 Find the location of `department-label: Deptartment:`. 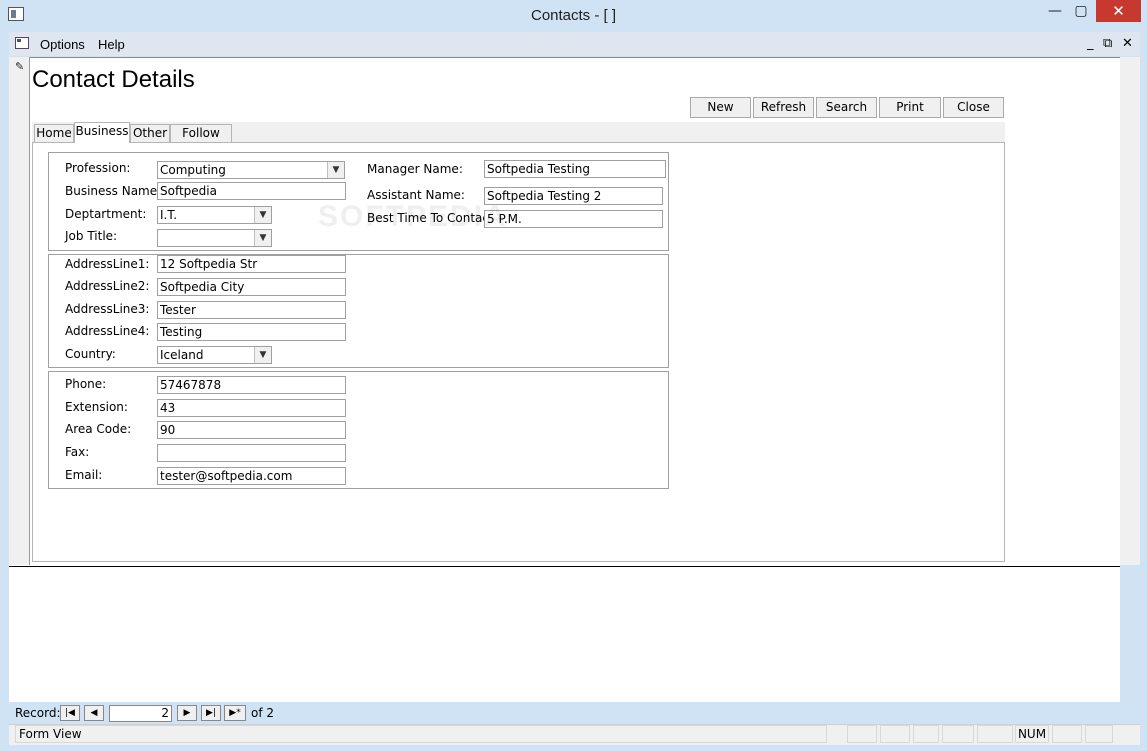

department-label: Deptartment: is located at coordinates (106, 214).